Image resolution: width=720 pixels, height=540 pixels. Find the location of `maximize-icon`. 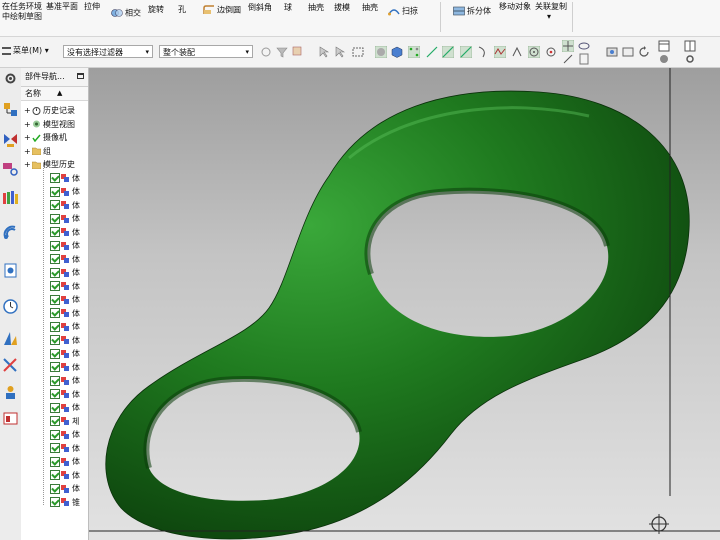

maximize-icon is located at coordinates (80, 76).